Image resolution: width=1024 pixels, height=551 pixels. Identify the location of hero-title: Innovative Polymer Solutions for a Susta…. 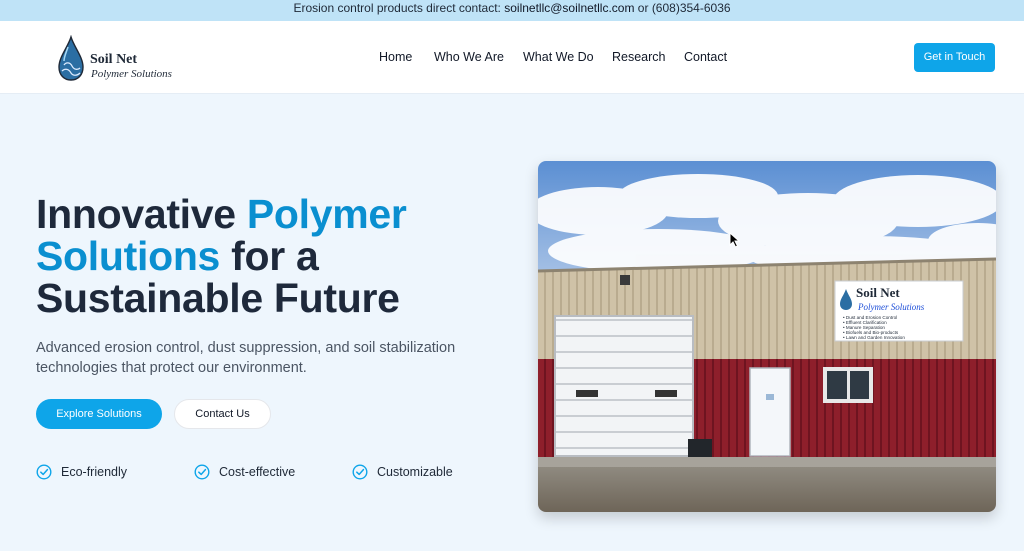
(271, 256).